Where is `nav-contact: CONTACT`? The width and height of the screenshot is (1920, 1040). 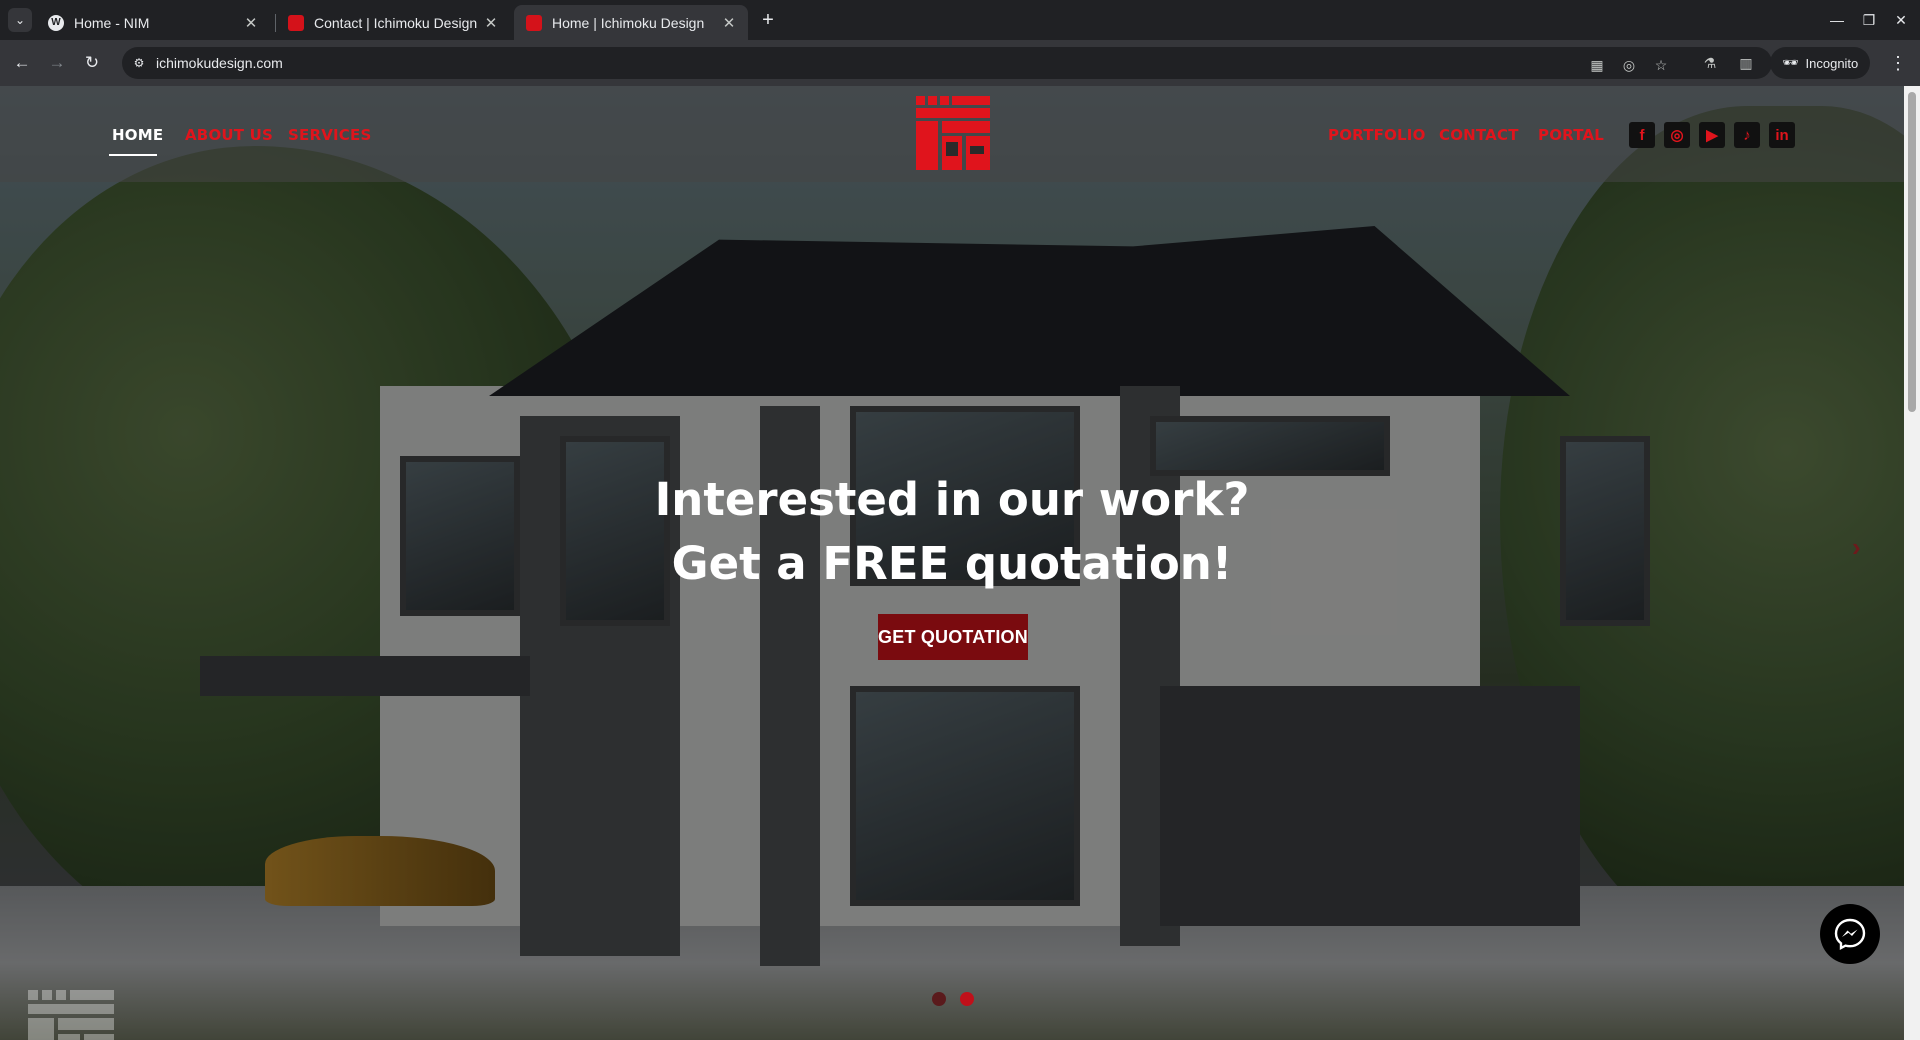
nav-contact: CONTACT is located at coordinates (1479, 135).